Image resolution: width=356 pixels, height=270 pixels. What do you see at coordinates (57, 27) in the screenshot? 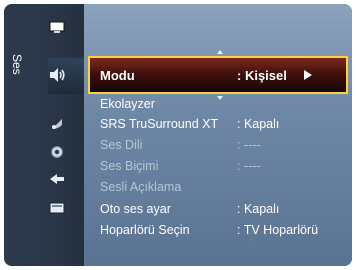
I see `picture-icon` at bounding box center [57, 27].